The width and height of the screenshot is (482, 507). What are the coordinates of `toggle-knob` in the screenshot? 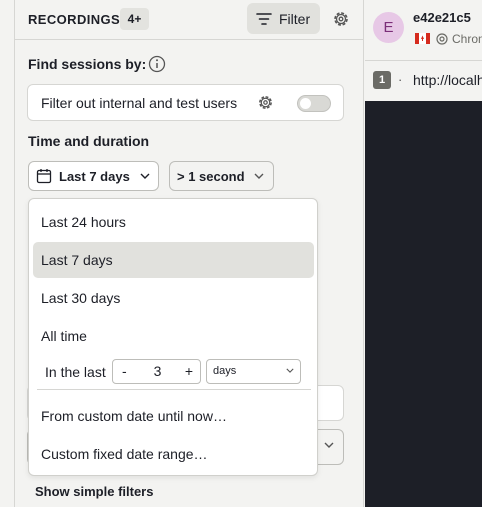 It's located at (305, 103).